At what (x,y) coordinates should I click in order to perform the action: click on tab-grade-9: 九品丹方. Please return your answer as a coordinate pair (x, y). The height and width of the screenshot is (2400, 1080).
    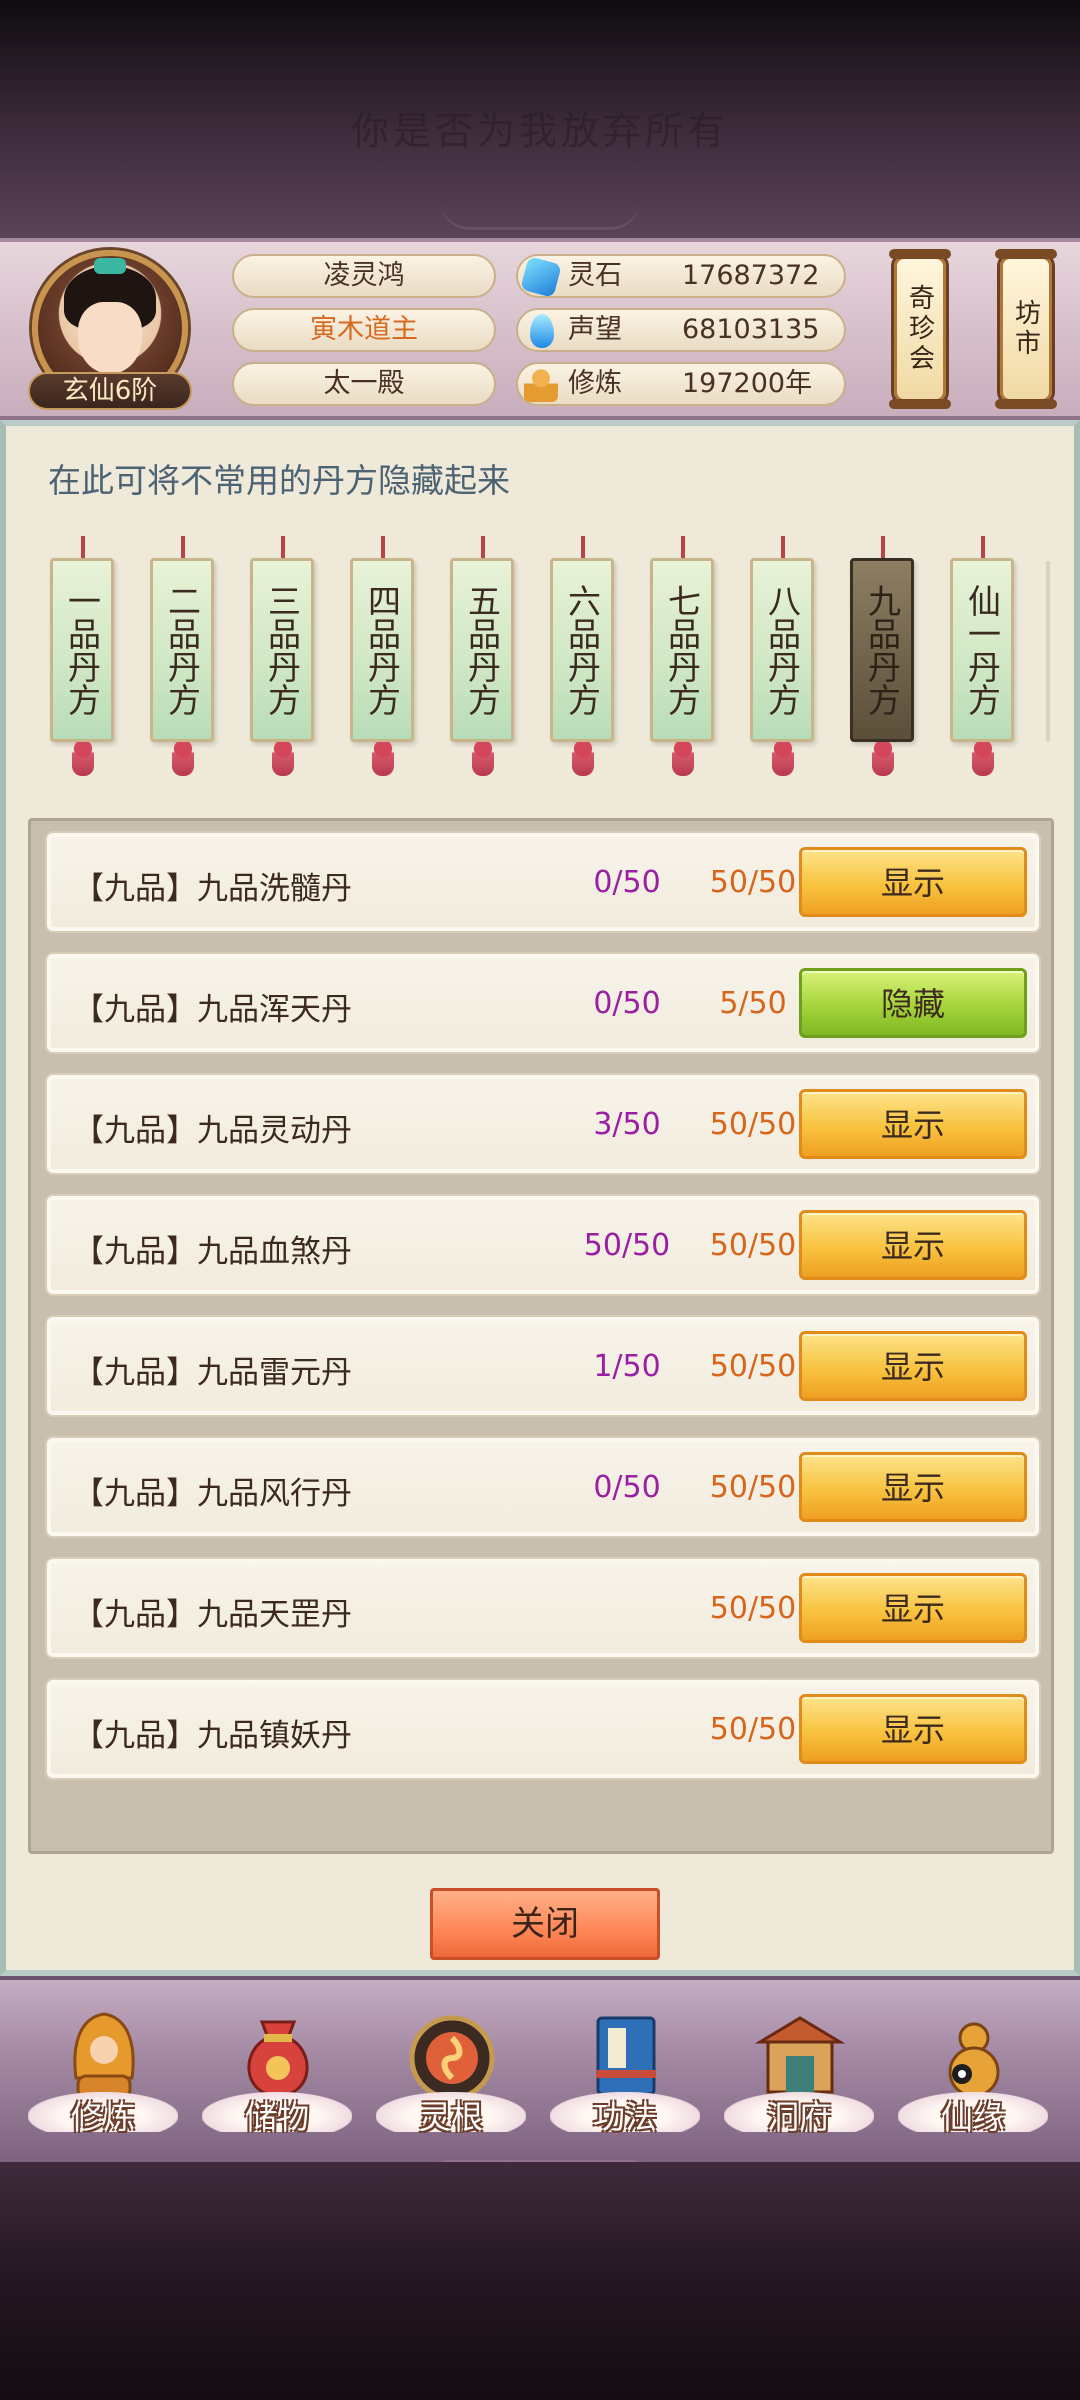
    Looking at the image, I should click on (883, 656).